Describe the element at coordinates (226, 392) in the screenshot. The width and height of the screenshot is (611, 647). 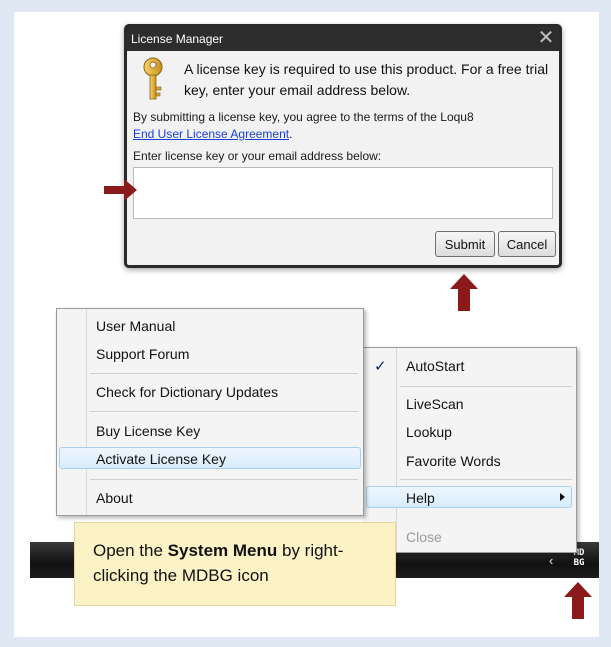
I see `menu-item-check-dictionary-updates: Check for Dictionary Updates` at that location.